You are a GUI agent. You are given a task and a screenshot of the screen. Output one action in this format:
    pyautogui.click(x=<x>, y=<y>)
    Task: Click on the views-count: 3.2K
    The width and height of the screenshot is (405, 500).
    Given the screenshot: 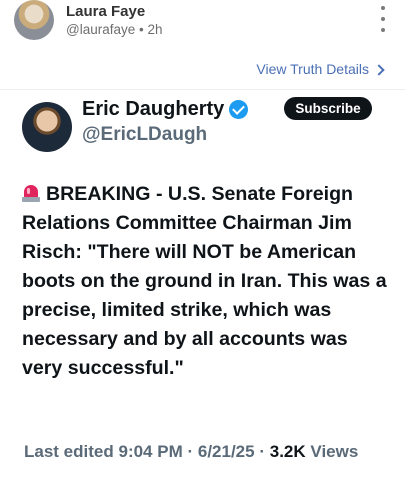 What is the action you would take?
    pyautogui.click(x=287, y=451)
    